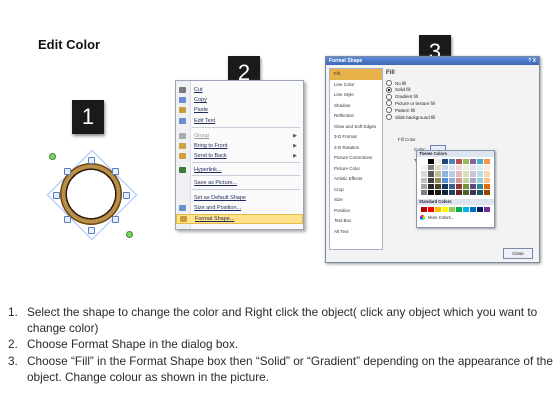 Image resolution: width=560 pixels, height=420 pixels. What do you see at coordinates (402, 96) in the screenshot?
I see `fill-option-radio: Gradient fill` at bounding box center [402, 96].